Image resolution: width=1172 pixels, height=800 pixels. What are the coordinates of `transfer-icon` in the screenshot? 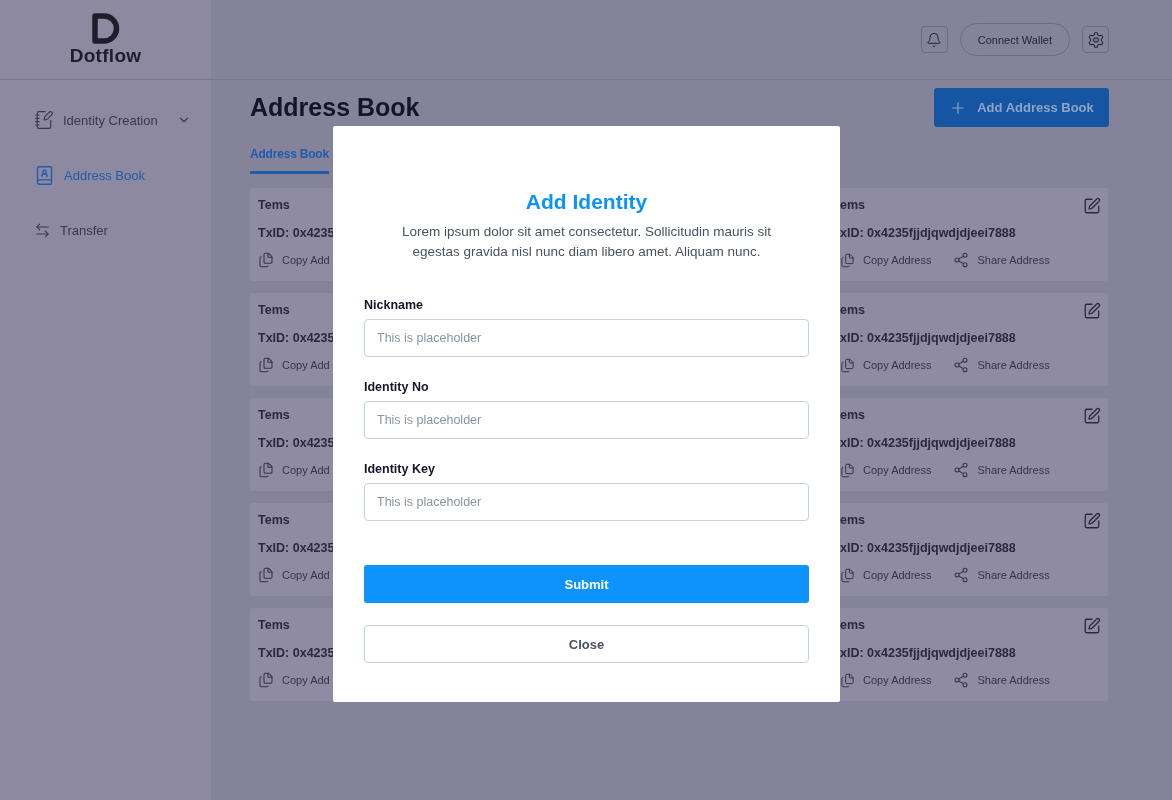 It's located at (42, 230).